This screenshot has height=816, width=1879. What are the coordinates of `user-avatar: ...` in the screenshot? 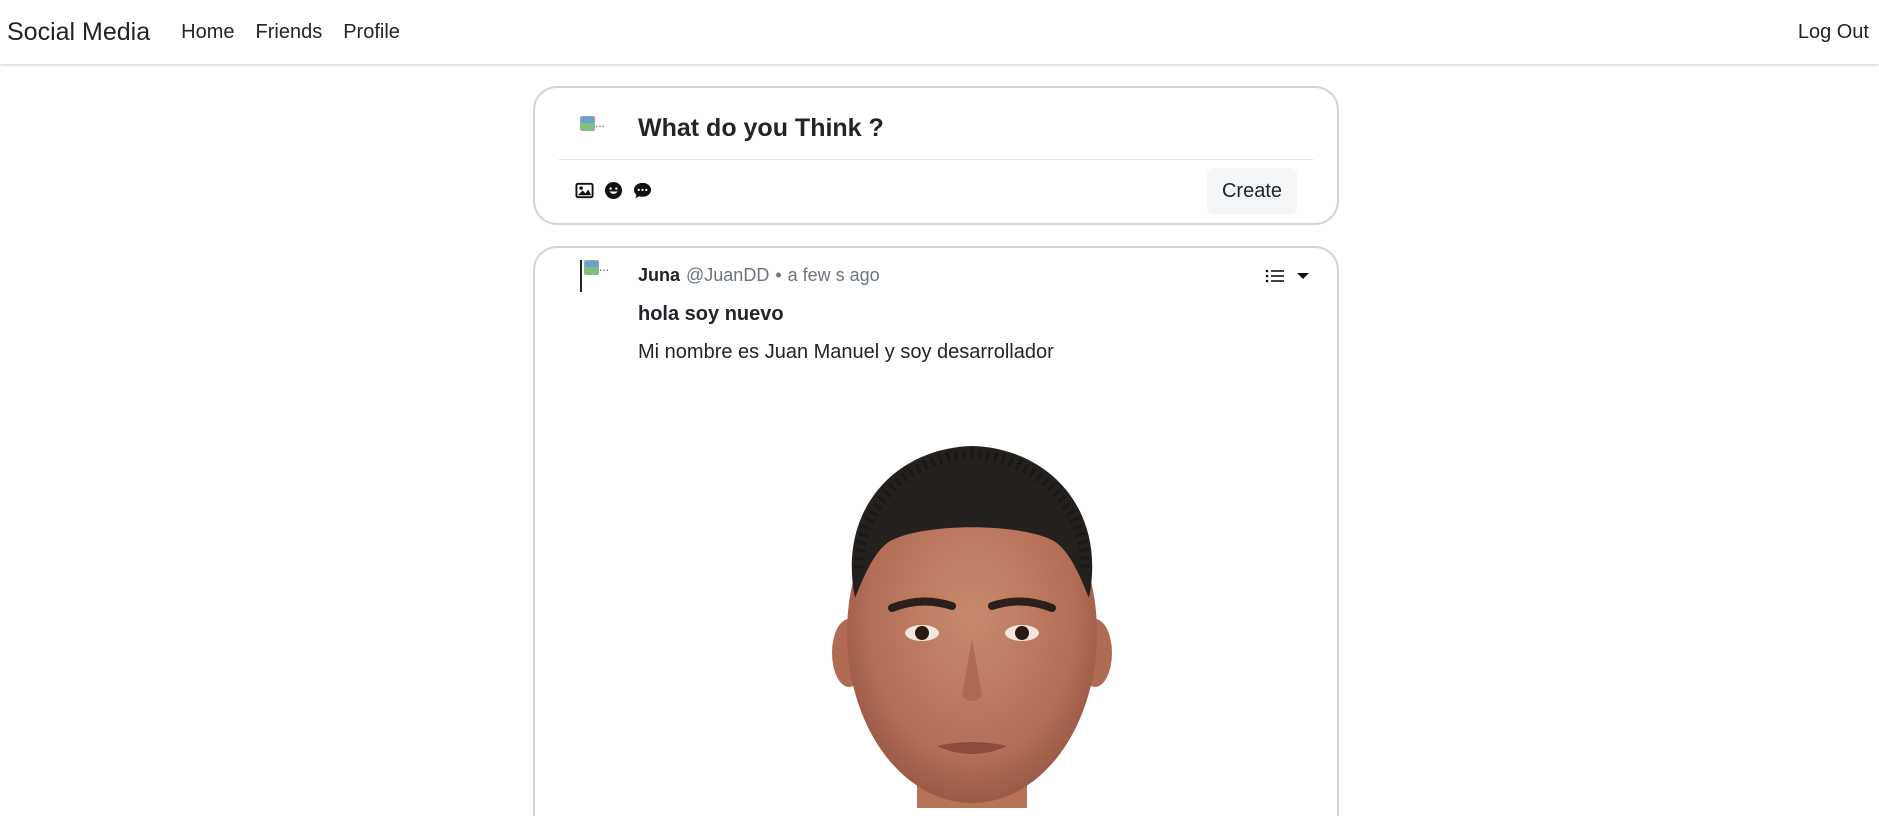 It's located at (598, 131).